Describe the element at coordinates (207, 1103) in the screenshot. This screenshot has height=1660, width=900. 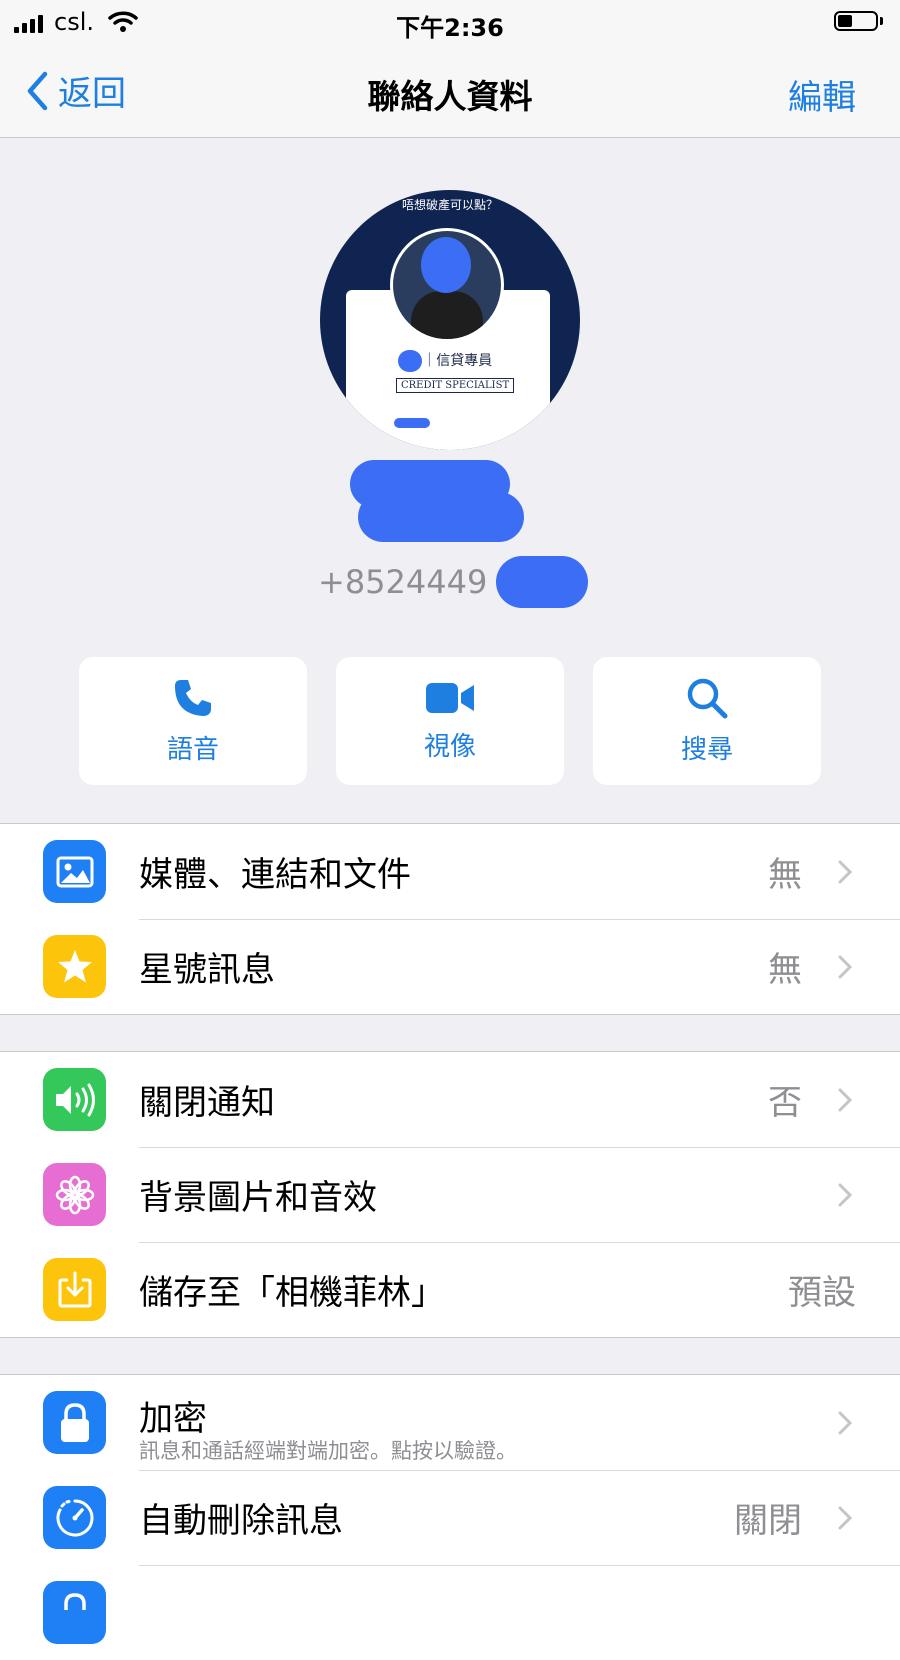
I see `row-label: 關閉通知` at that location.